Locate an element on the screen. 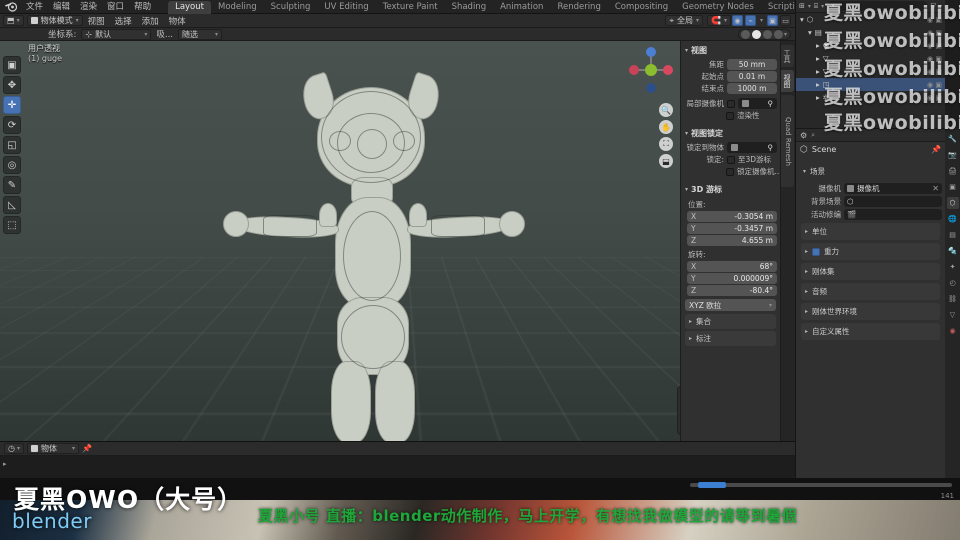  outliner-row-collection: ▾ ▤ ◉ ▣ is located at coordinates (870, 32).